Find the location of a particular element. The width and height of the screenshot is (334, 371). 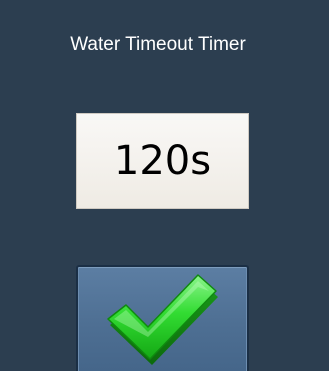

checkmark-icon is located at coordinates (162, 319).